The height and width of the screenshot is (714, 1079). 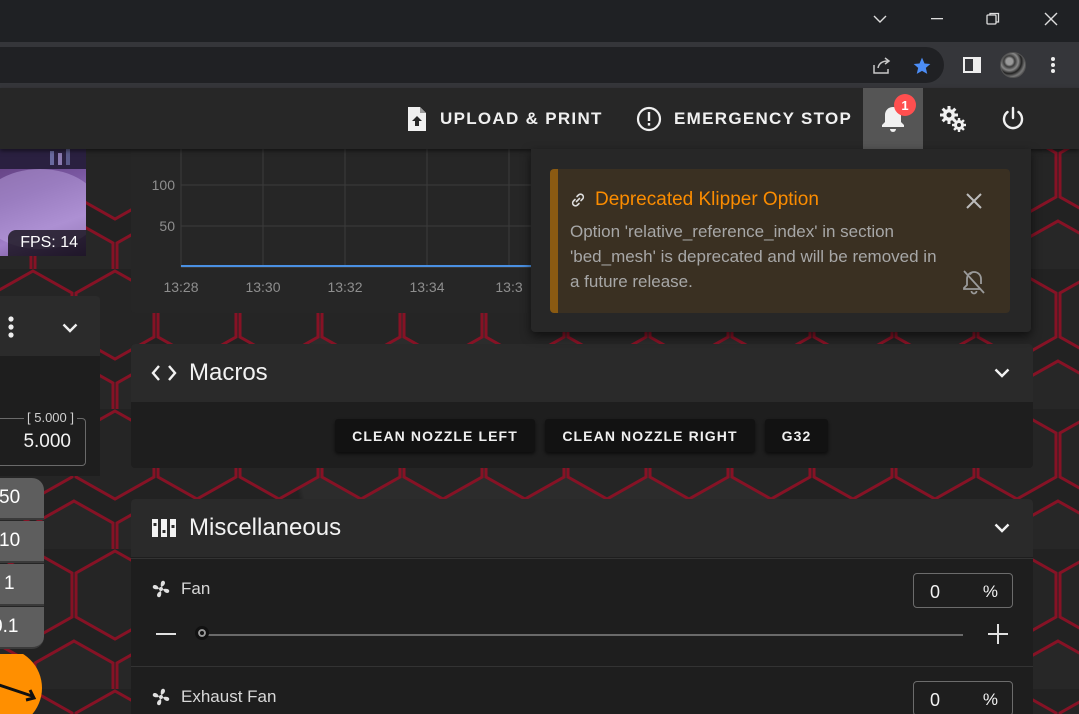 What do you see at coordinates (893, 118) in the screenshot?
I see `notifications-button: 1` at bounding box center [893, 118].